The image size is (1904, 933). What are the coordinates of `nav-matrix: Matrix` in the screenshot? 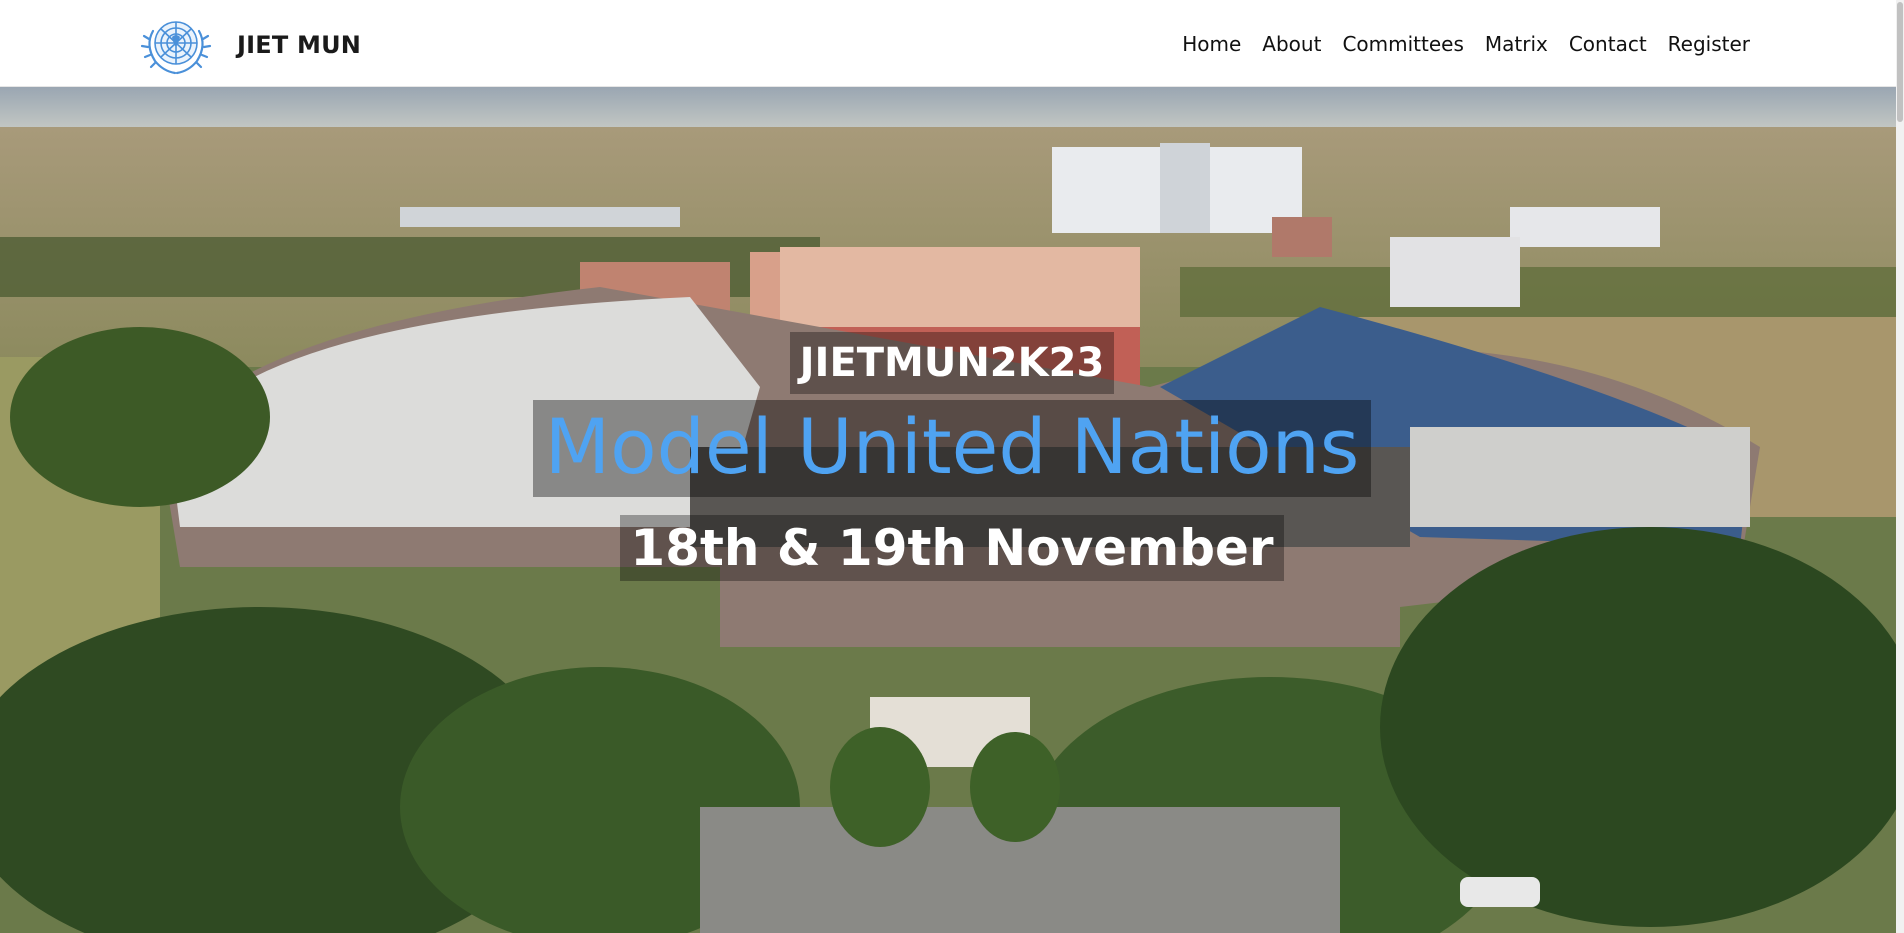 It's located at (1516, 44).